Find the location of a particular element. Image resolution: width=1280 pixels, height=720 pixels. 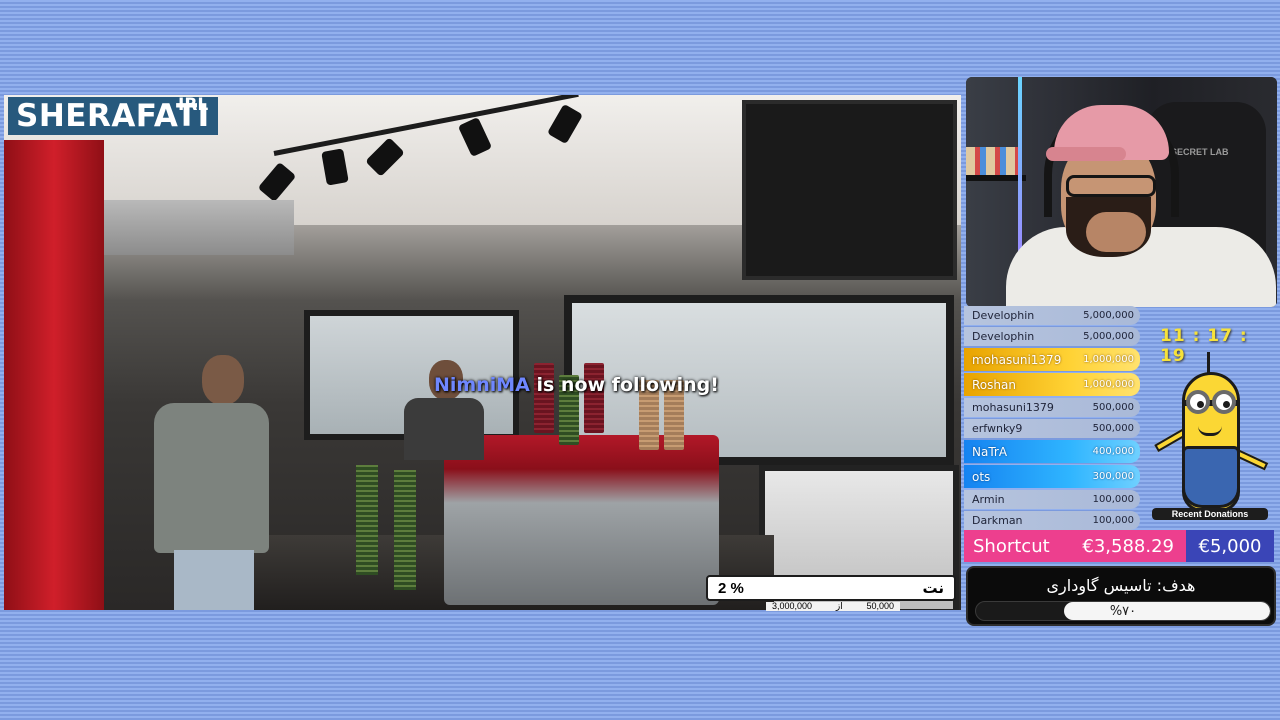

donation-row: ots 300,000 is located at coordinates (1052, 476).